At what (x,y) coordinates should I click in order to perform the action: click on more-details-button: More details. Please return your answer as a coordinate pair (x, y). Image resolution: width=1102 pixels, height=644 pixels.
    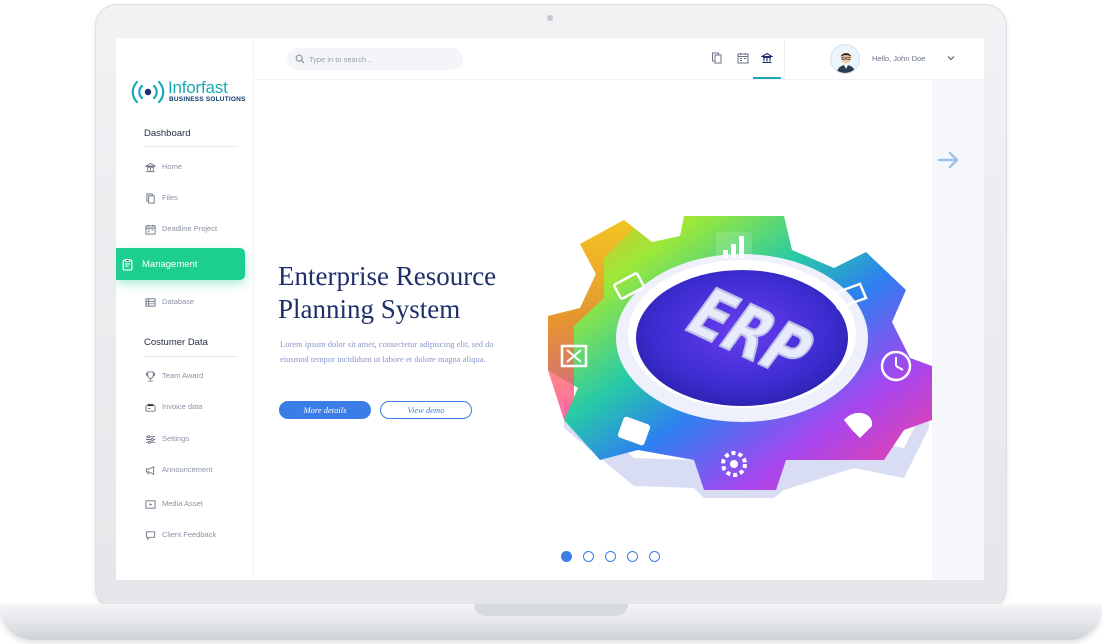
    Looking at the image, I should click on (325, 410).